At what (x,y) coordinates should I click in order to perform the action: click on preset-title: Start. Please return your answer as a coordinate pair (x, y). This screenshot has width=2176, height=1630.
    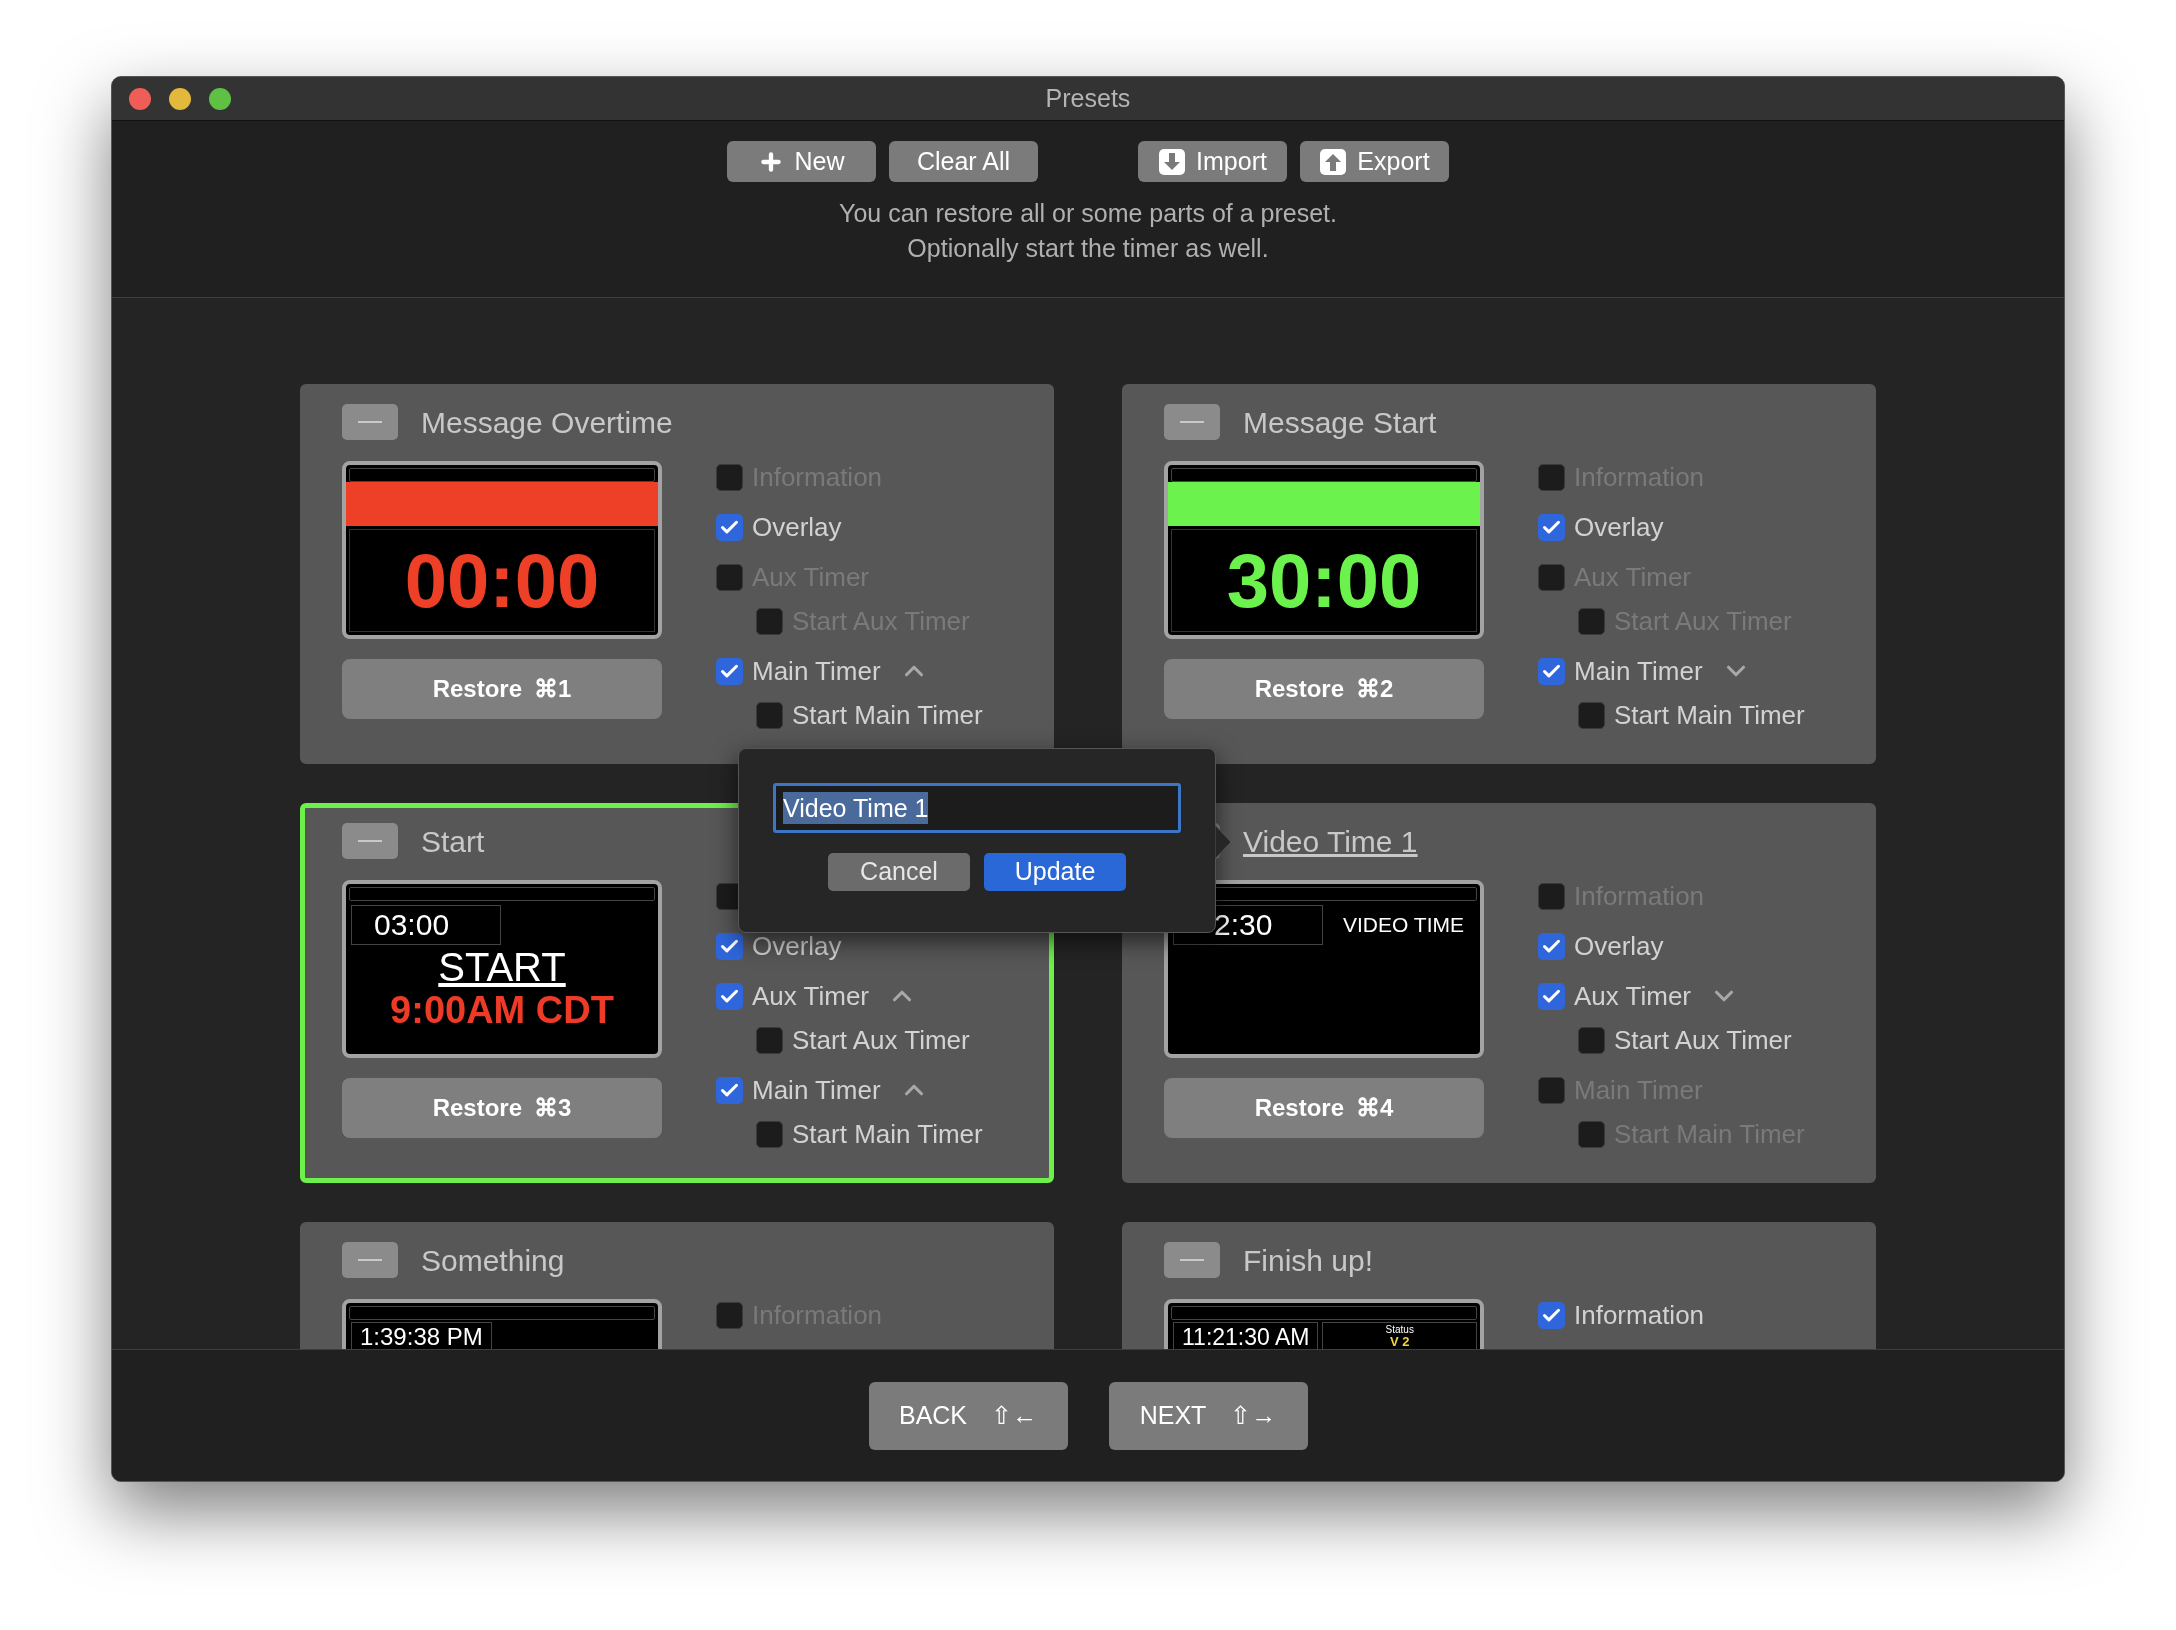
    Looking at the image, I should click on (453, 841).